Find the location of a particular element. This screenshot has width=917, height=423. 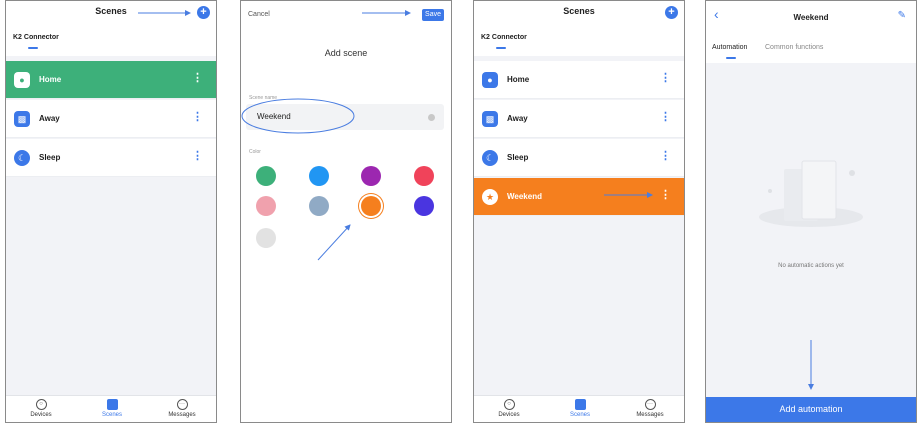

color-swatch-green is located at coordinates (266, 176).